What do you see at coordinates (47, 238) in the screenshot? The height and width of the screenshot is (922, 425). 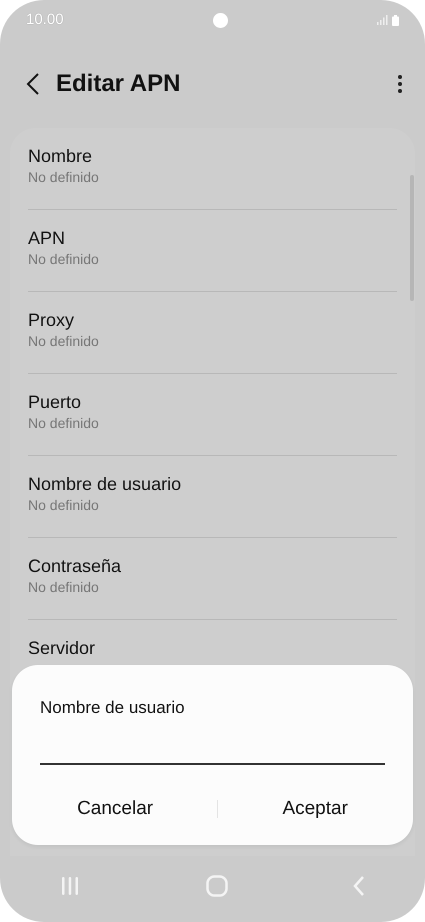 I see `setting-title: APN` at bounding box center [47, 238].